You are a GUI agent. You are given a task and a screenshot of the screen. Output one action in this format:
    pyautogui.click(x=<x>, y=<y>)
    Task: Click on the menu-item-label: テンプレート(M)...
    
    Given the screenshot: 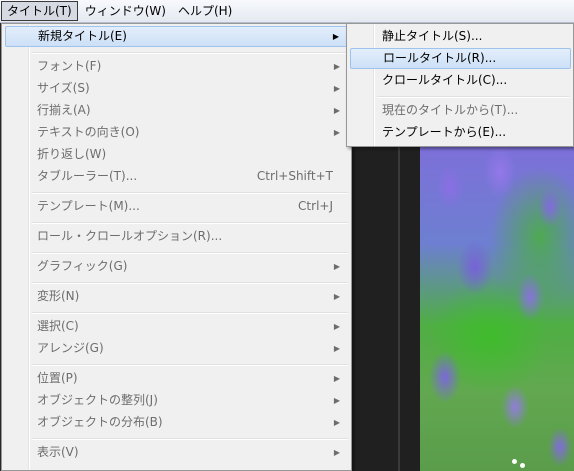 What is the action you would take?
    pyautogui.click(x=88, y=206)
    